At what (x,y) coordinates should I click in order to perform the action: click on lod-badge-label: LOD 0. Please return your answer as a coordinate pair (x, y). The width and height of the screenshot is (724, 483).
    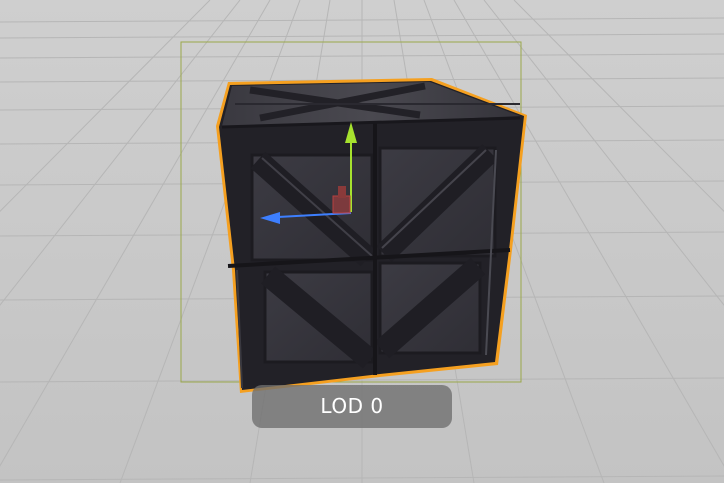
    Looking at the image, I should click on (352, 406).